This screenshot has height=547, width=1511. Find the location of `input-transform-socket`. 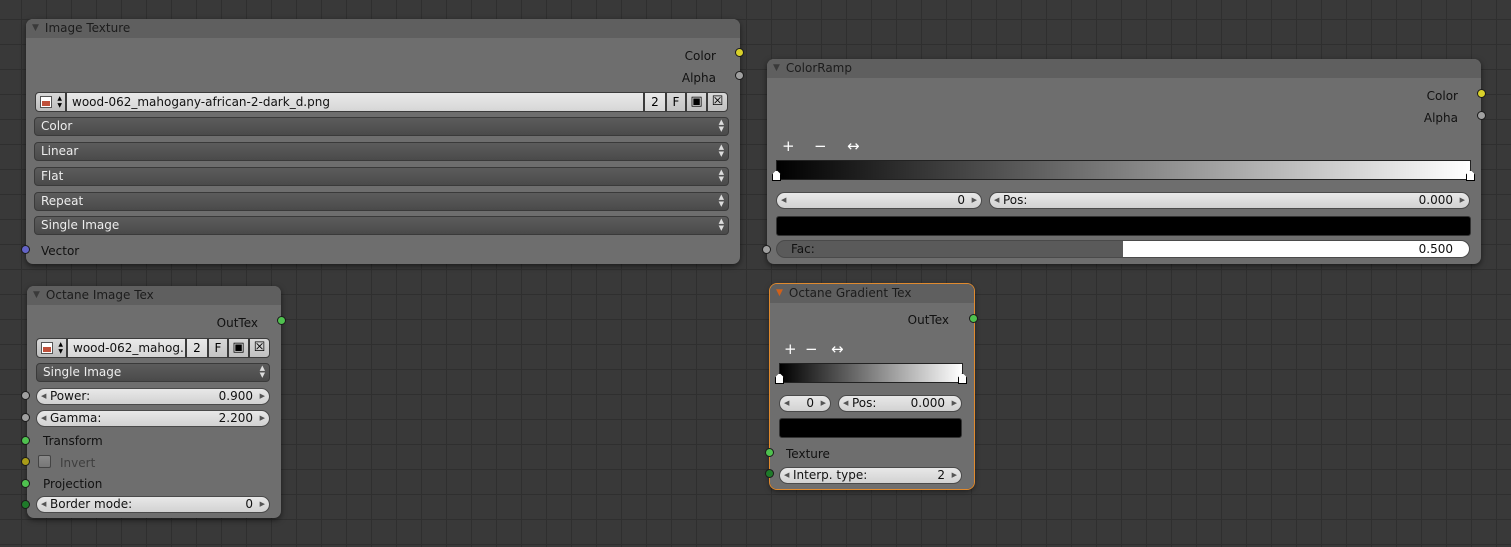

input-transform-socket is located at coordinates (25, 440).